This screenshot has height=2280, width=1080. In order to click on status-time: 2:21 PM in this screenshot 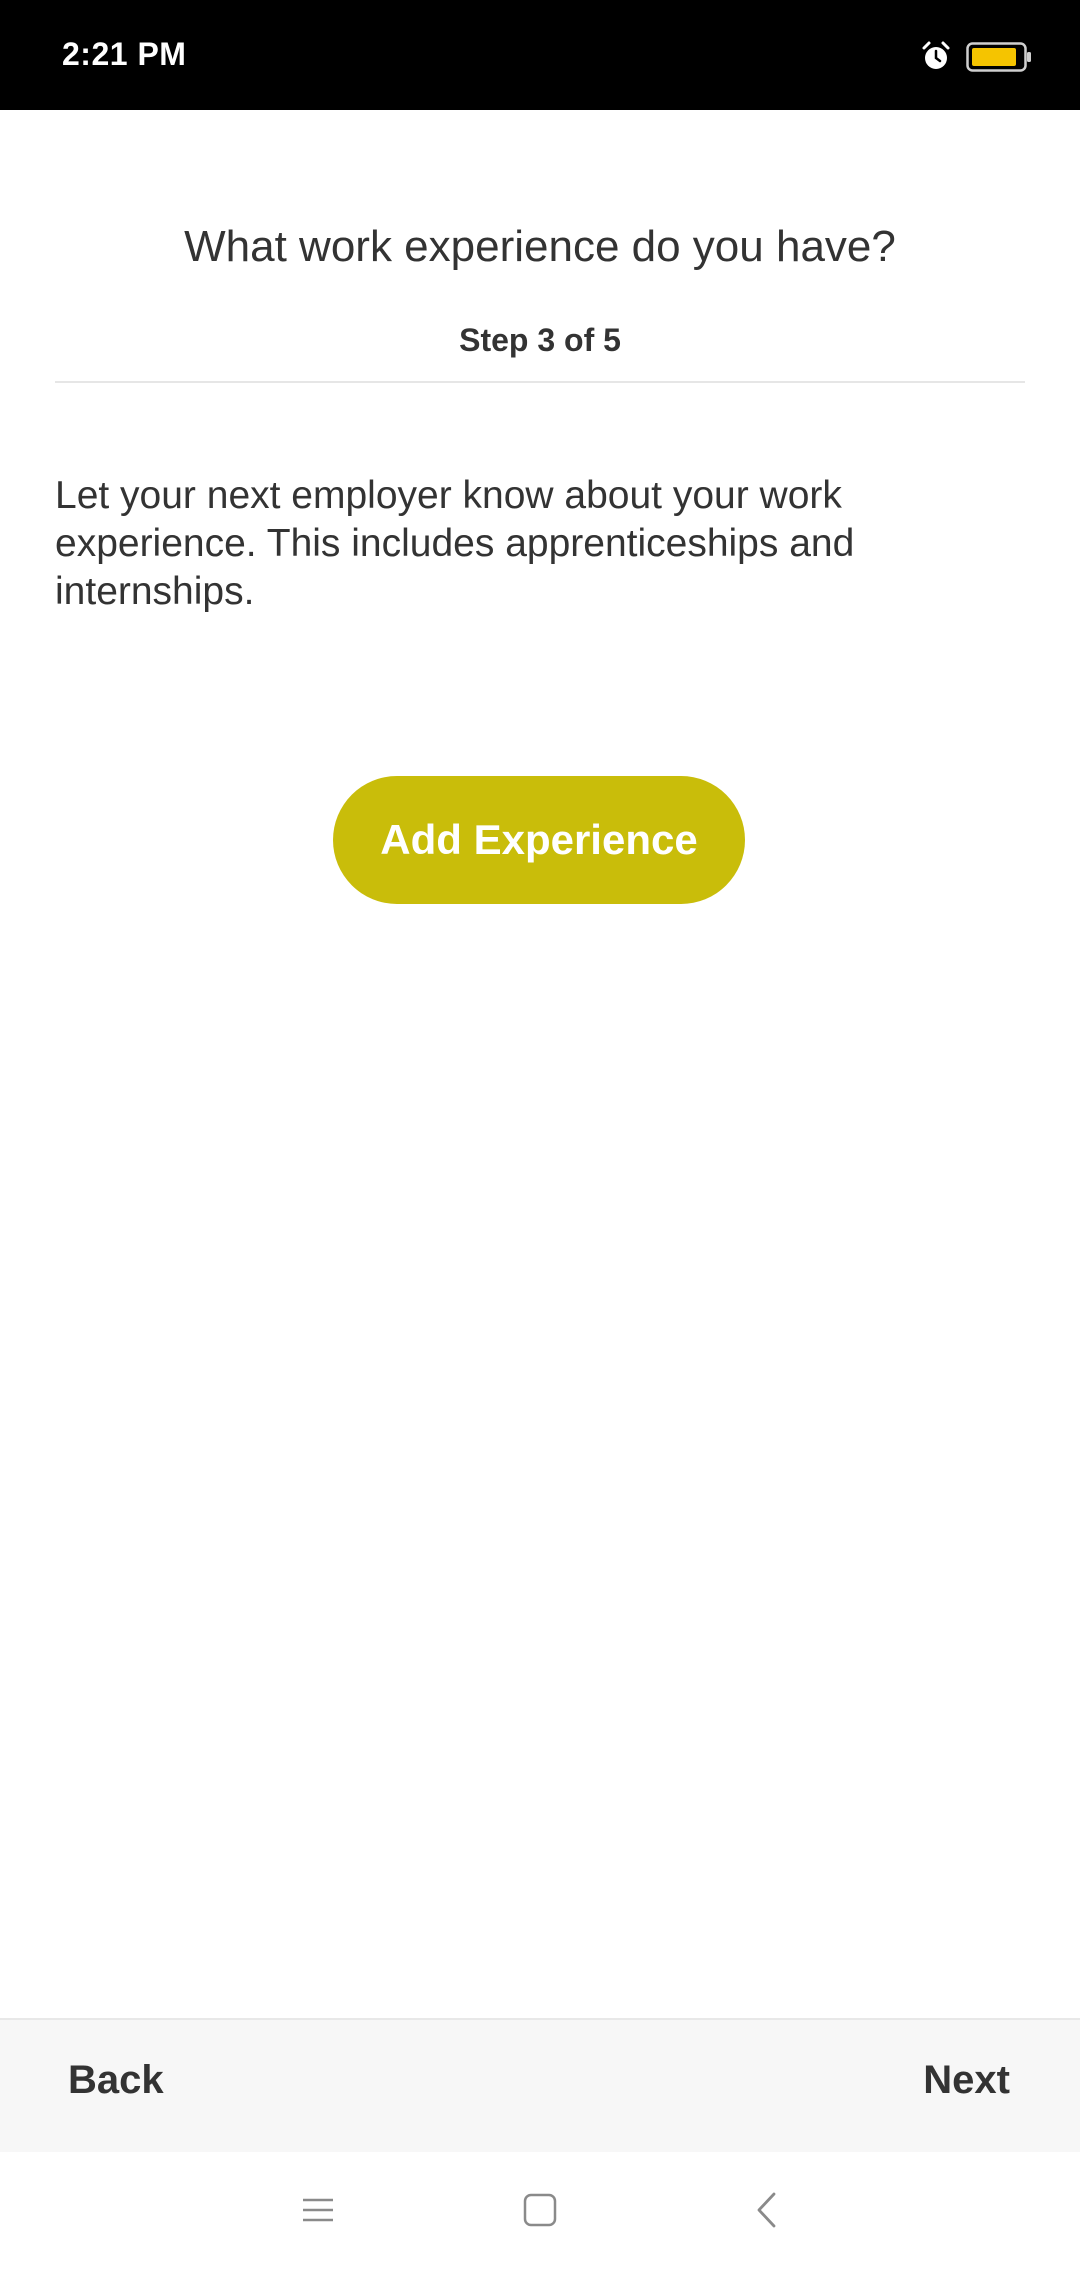, I will do `click(124, 54)`.